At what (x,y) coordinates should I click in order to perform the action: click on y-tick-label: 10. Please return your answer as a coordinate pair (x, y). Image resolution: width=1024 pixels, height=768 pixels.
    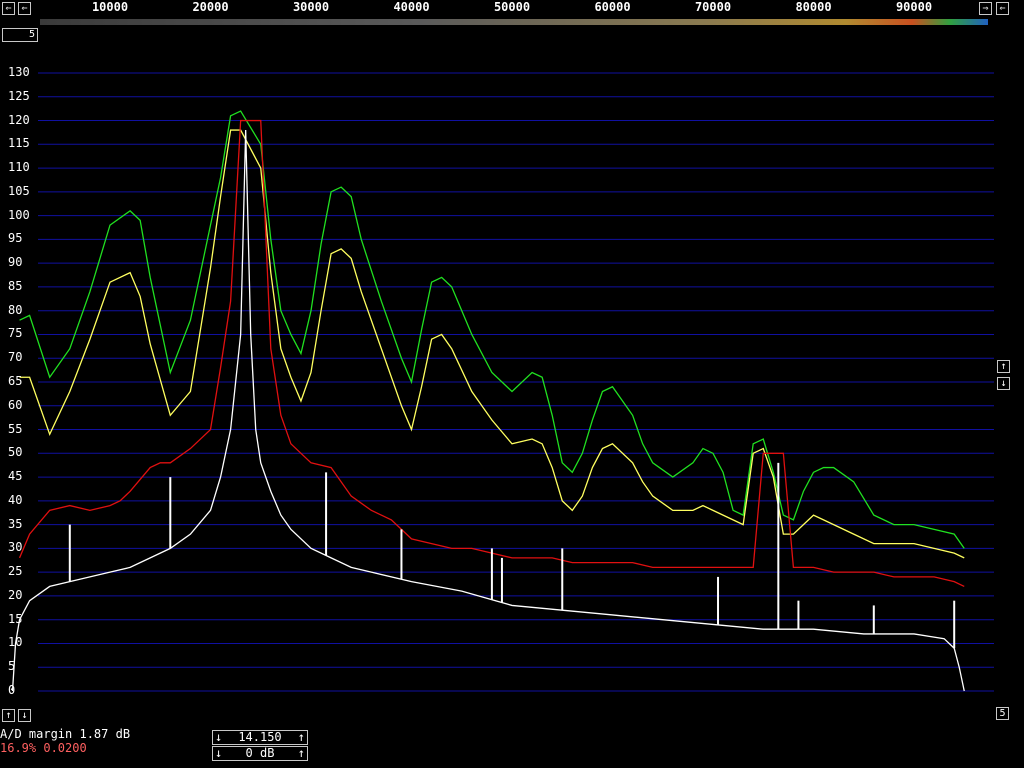
    Looking at the image, I should click on (15, 642).